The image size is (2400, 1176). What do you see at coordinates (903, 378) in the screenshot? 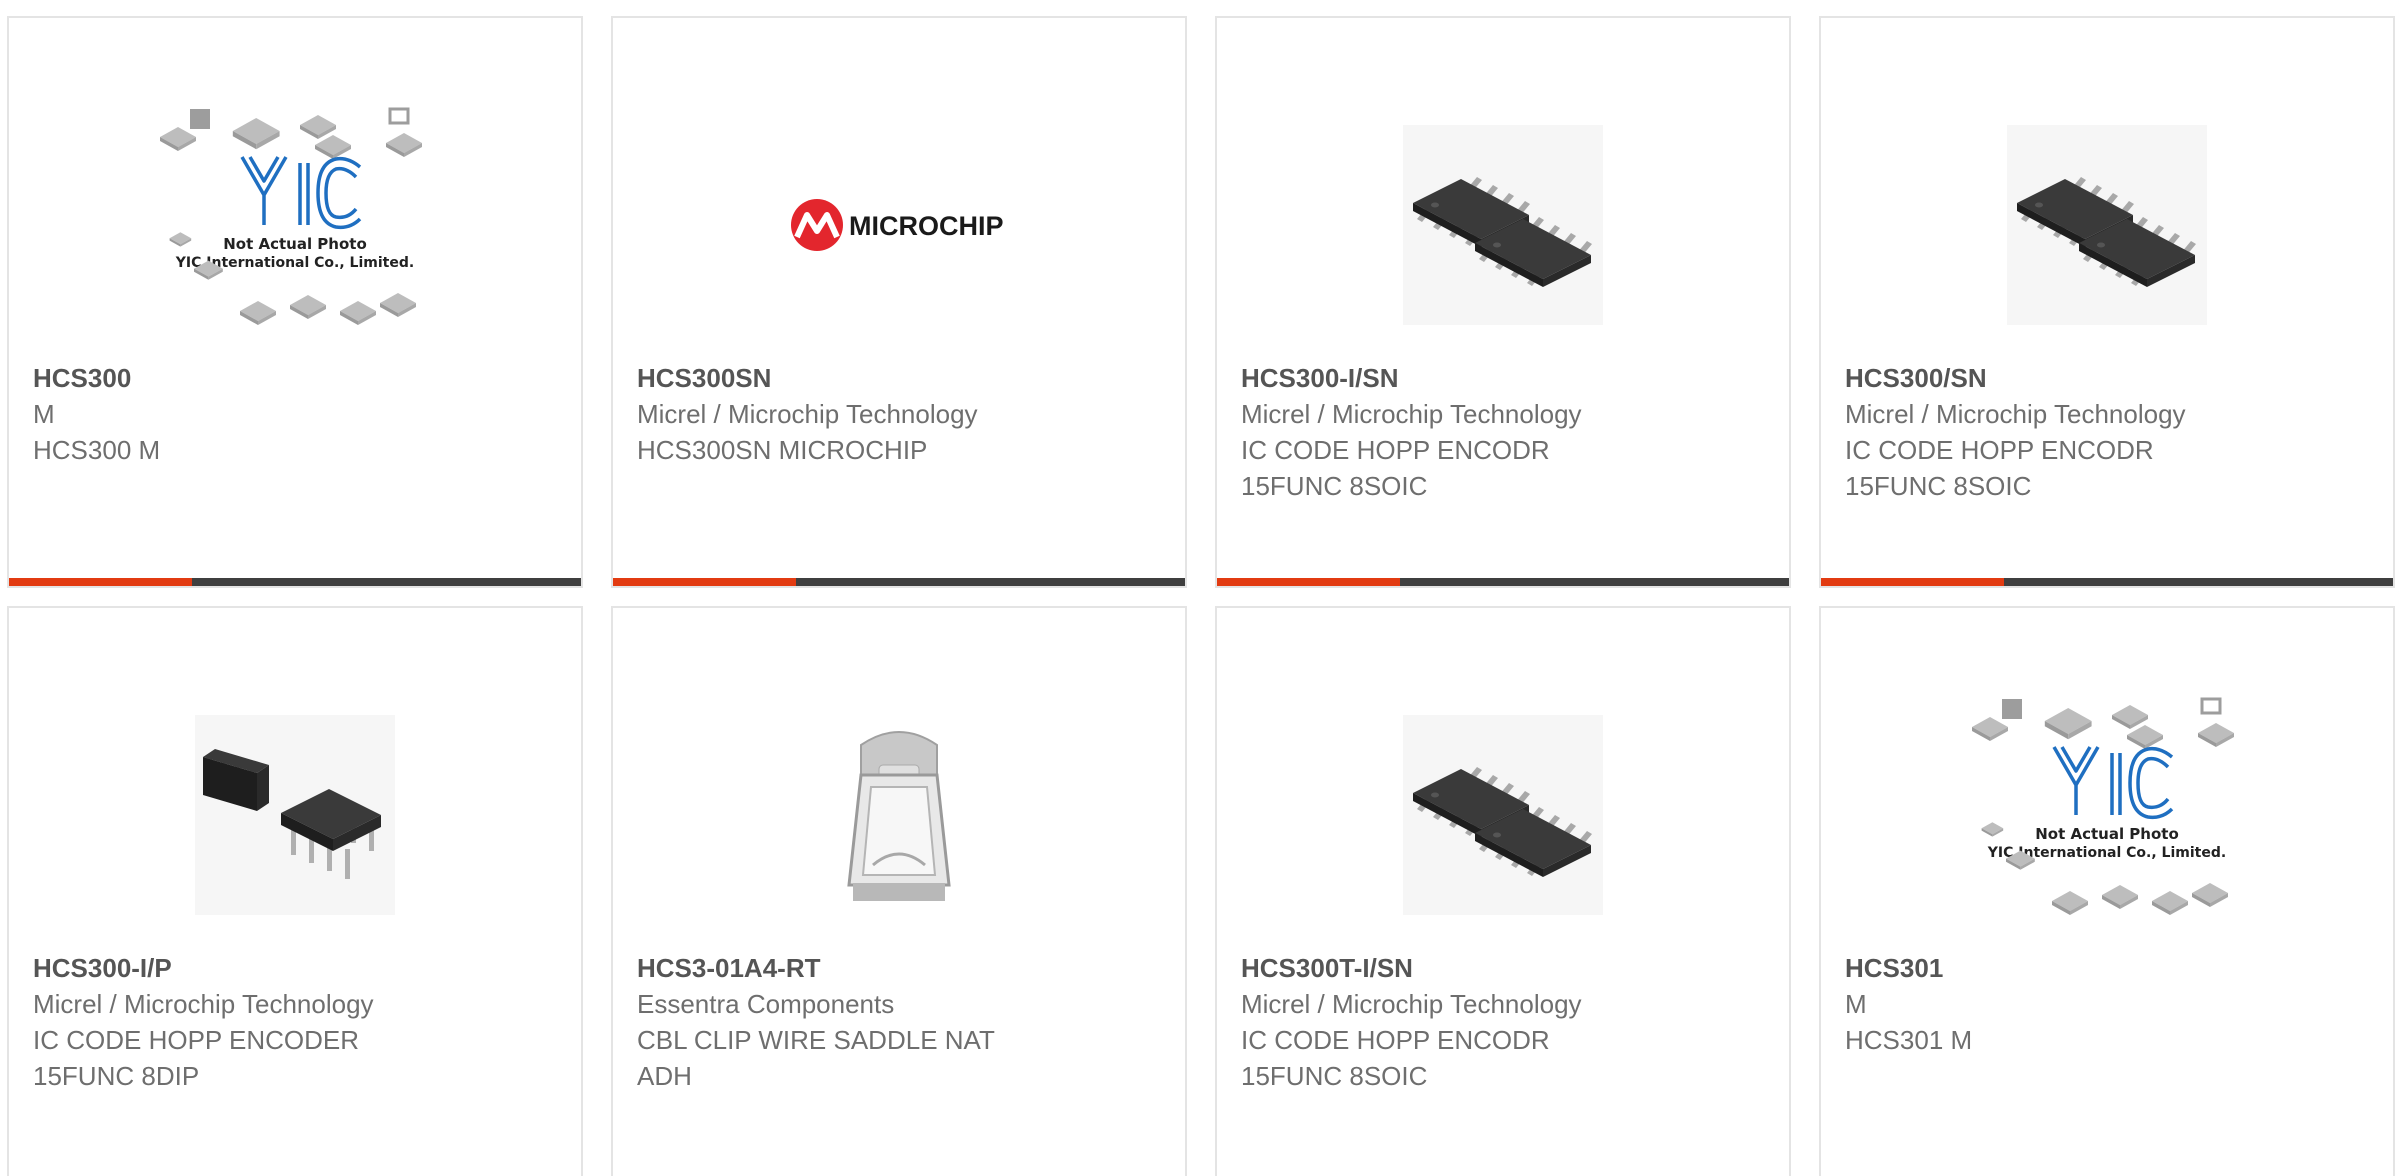
I see `part-number: HCS300SN` at bounding box center [903, 378].